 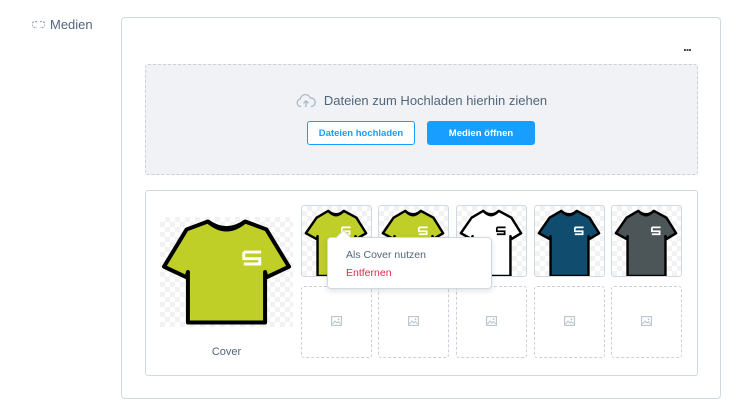 I want to click on upload-files-button: Dateien hochladen, so click(x=361, y=133).